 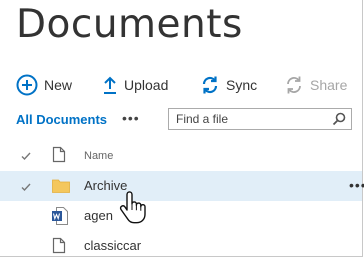 What do you see at coordinates (181, 156) in the screenshot?
I see `list-header: Name` at bounding box center [181, 156].